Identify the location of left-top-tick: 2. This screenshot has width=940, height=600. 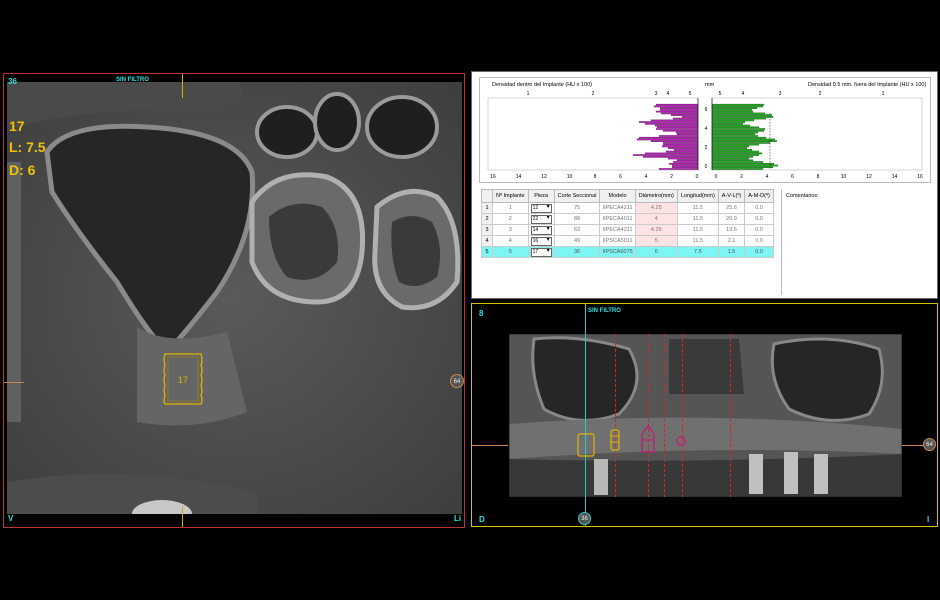
(593, 94).